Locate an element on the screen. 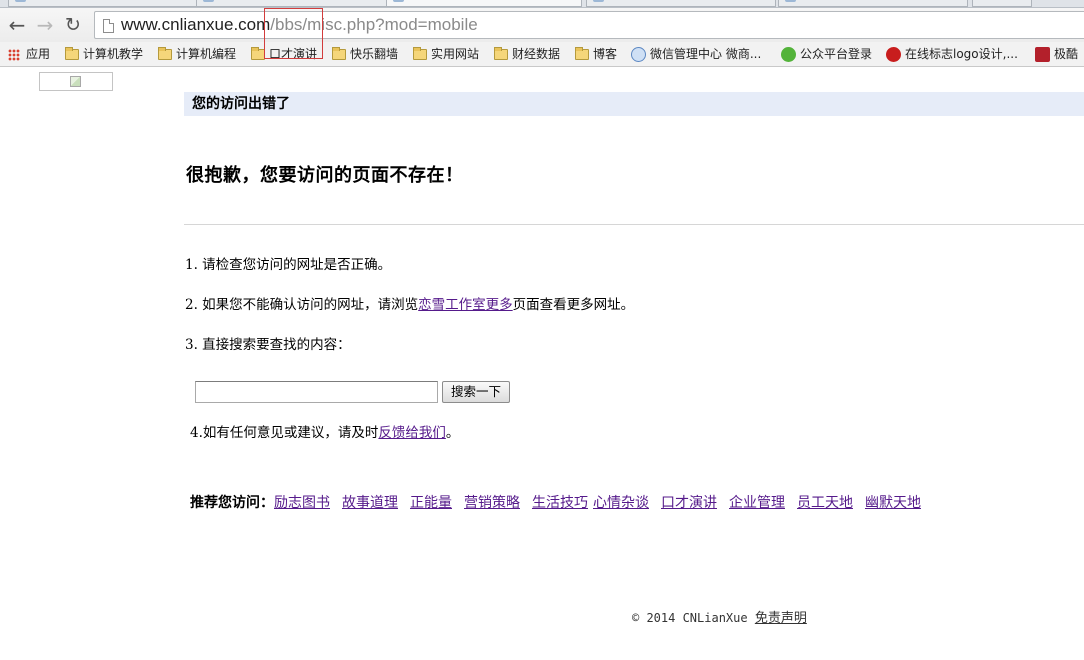 The image size is (1084, 660). back-arrow-icon: ← is located at coordinates (17, 25).